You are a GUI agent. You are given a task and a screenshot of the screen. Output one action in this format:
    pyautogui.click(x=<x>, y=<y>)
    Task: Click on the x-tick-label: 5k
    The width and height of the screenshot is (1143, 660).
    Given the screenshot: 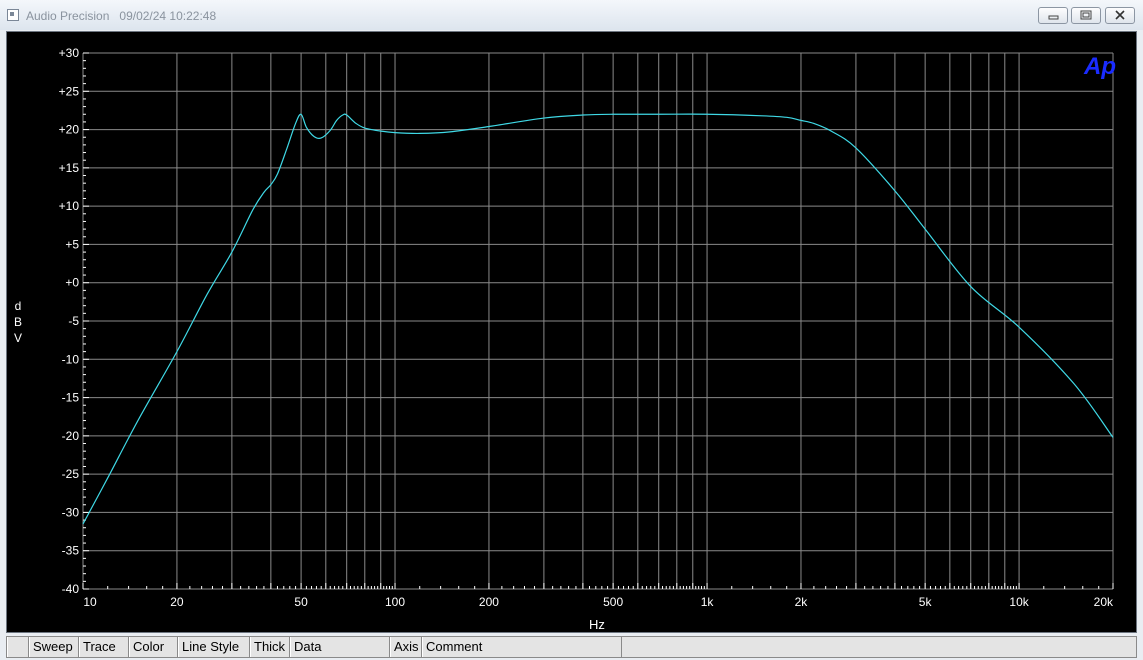 What is the action you would take?
    pyautogui.click(x=926, y=602)
    